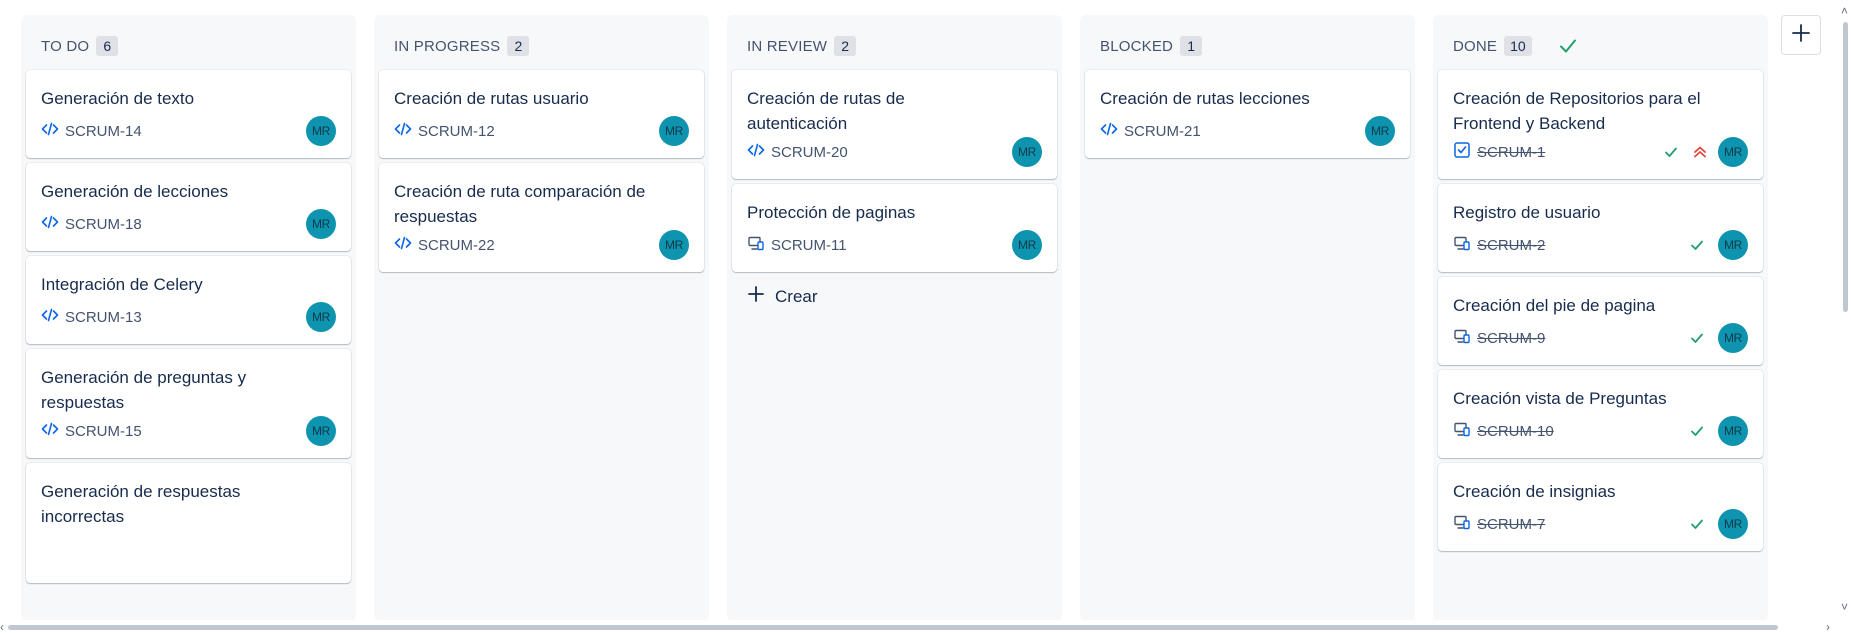  Describe the element at coordinates (107, 46) in the screenshot. I see `column-count-badge: 6` at that location.